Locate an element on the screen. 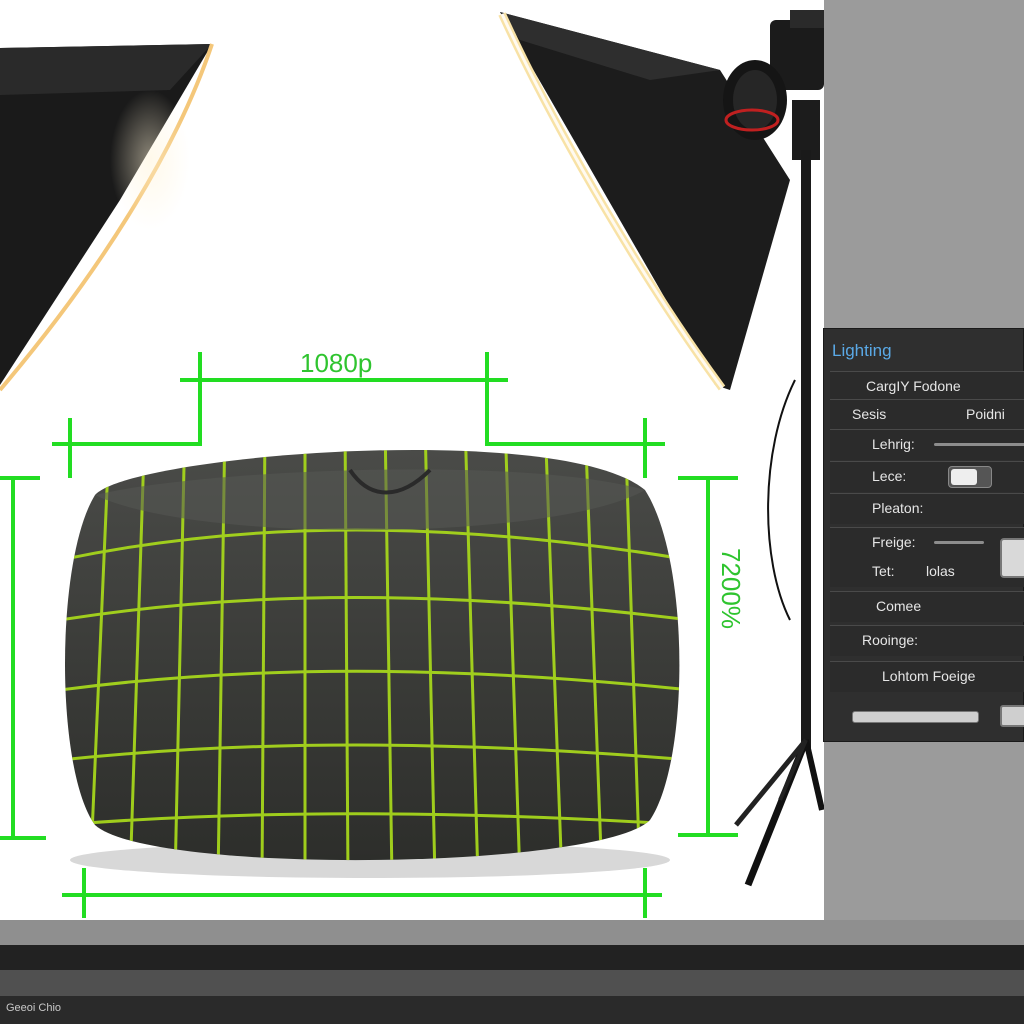  panel-row-preset: CargIY Fodone is located at coordinates (927, 386).